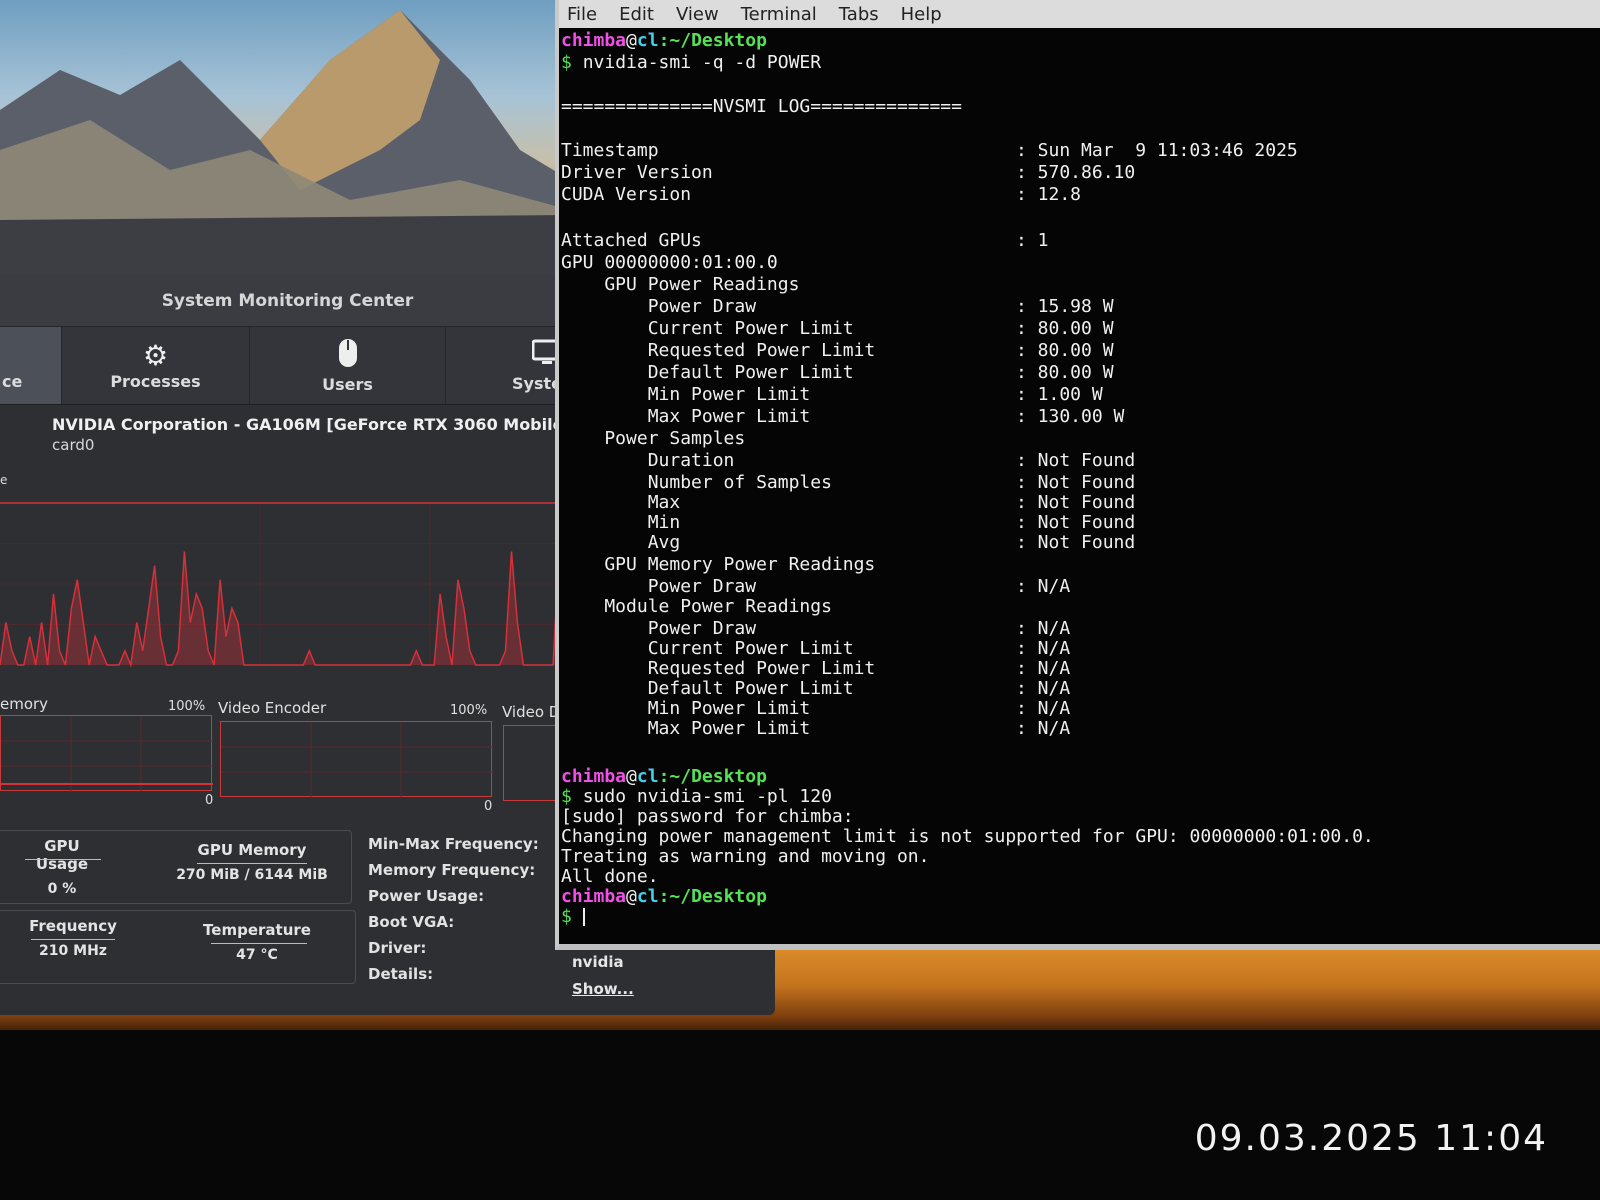 The height and width of the screenshot is (1200, 1600). Describe the element at coordinates (252, 850) in the screenshot. I see `gpu-memory-label: GPU Memory` at that location.